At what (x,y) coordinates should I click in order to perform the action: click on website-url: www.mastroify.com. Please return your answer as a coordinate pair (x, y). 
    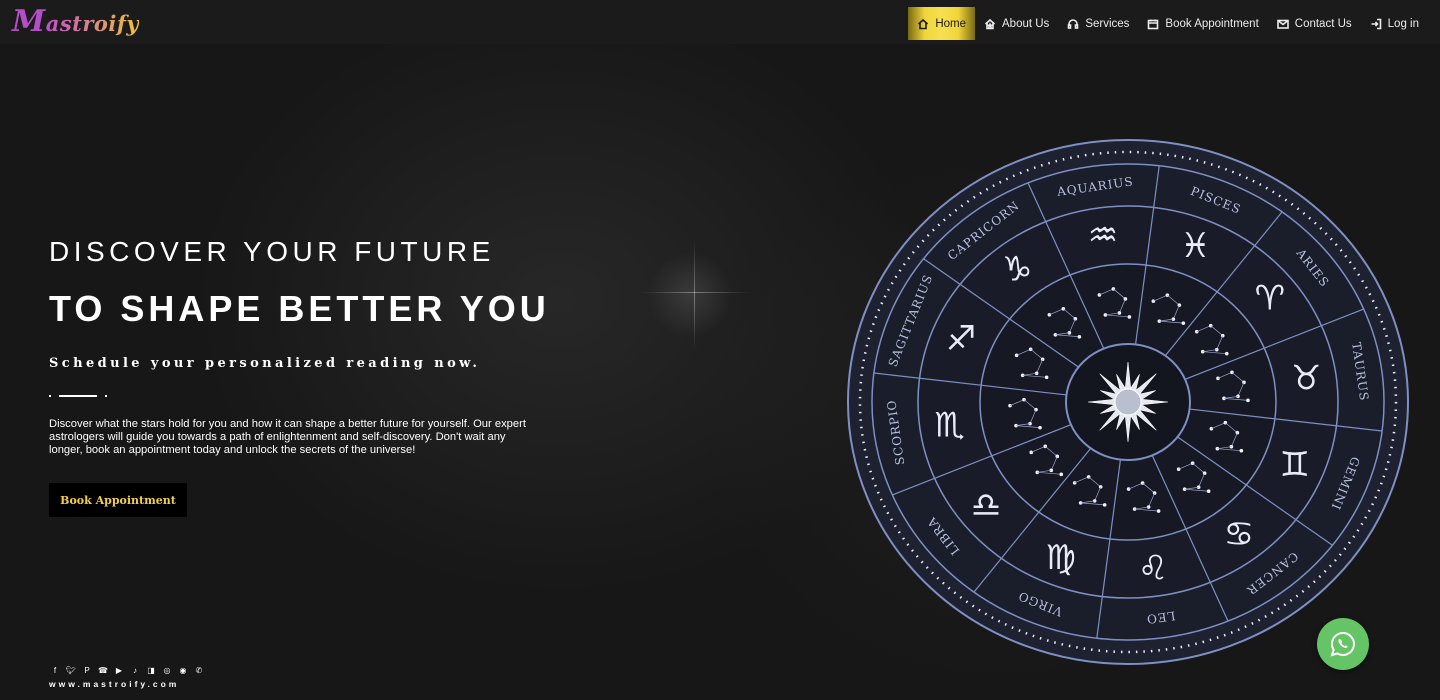
    Looking at the image, I should click on (114, 684).